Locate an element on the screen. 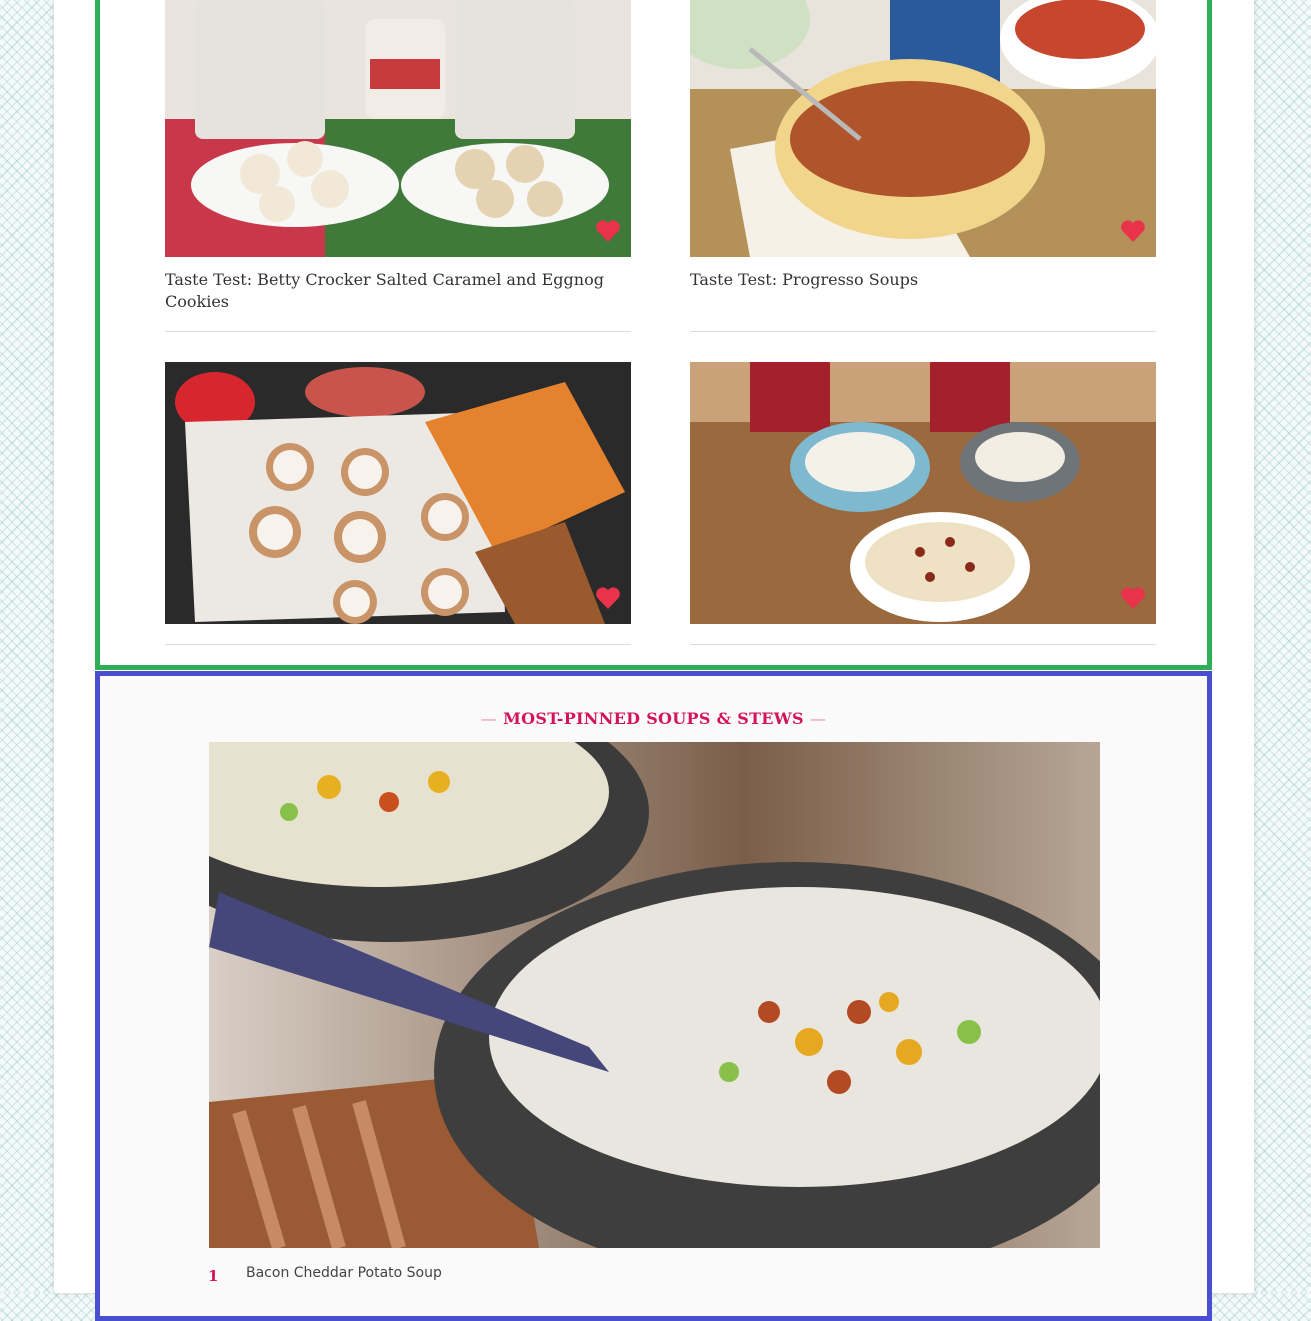 This screenshot has width=1311, height=1321. article-title: Taste Test: Progresso Soups is located at coordinates (920, 280).